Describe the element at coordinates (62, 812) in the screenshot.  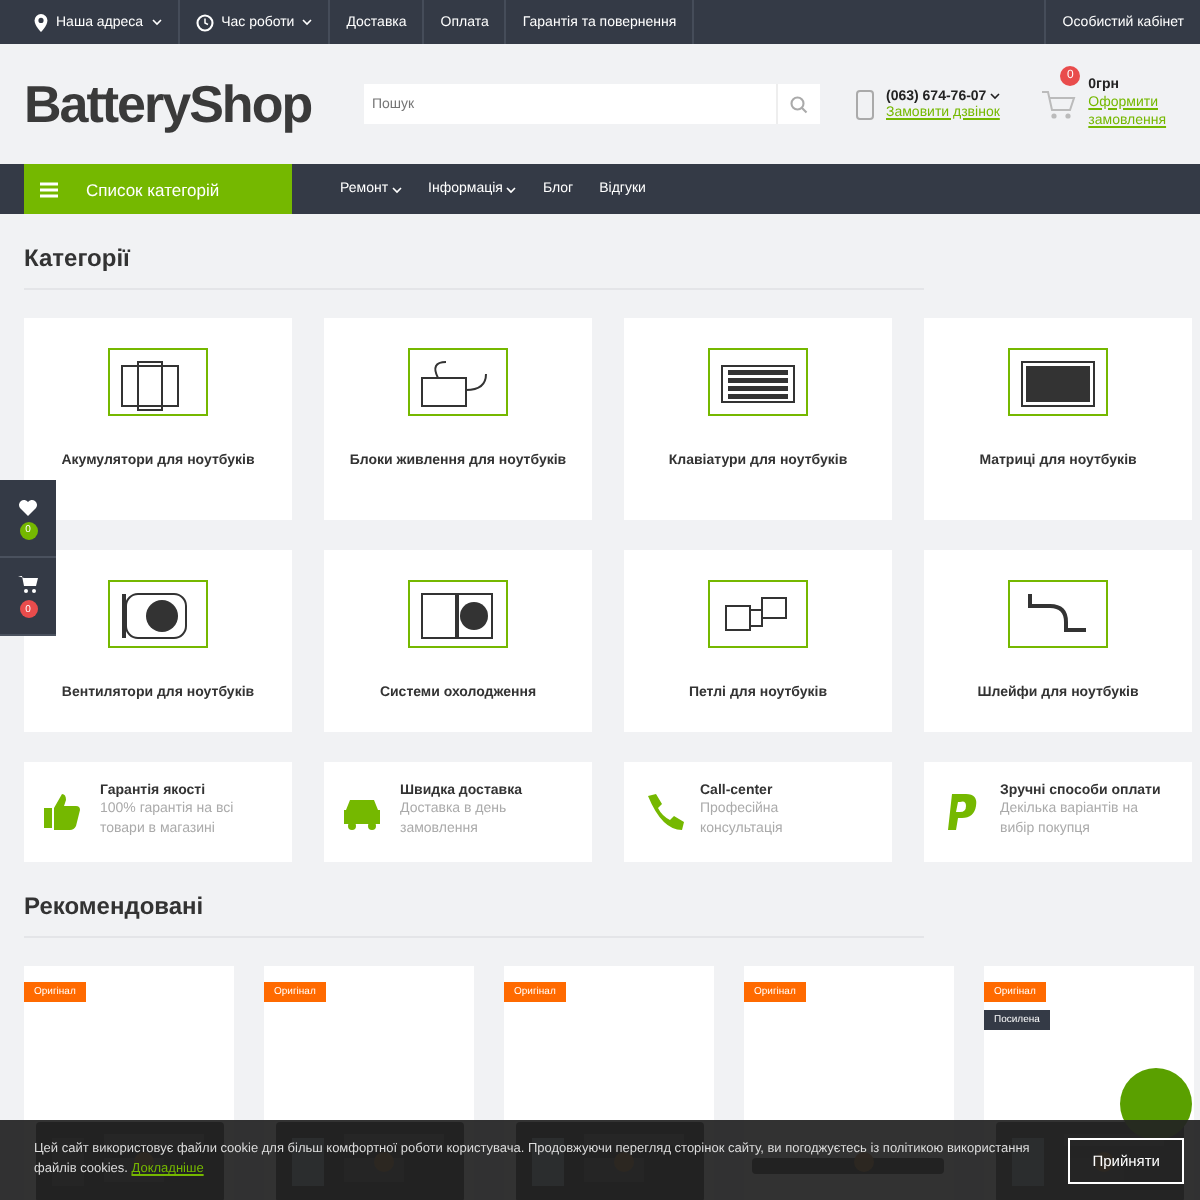
I see `thumbs-up-icon` at that location.